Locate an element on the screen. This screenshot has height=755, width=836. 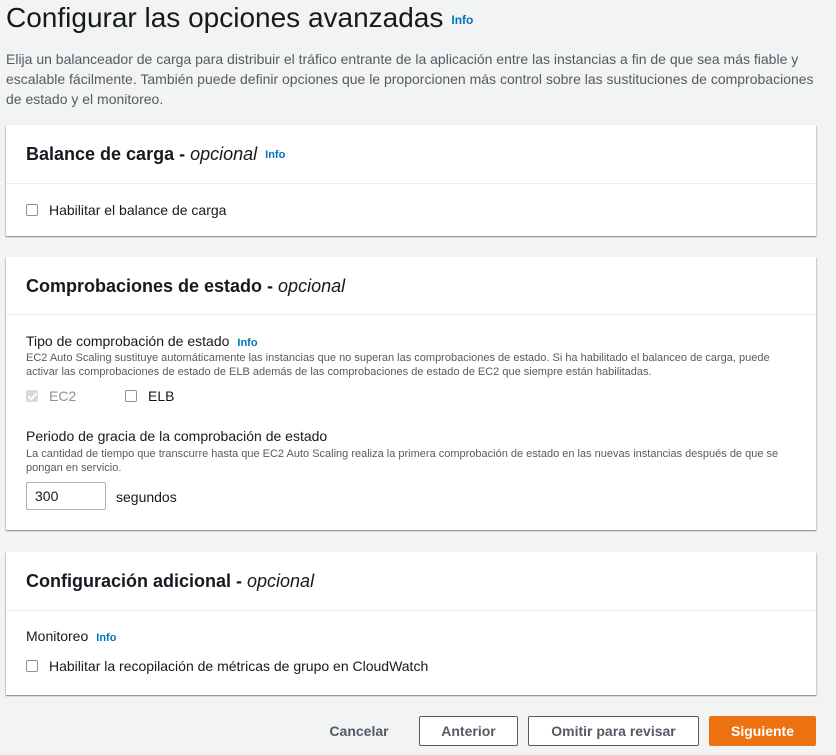
health-check-type-label: Tipo de comprobación de estado Info is located at coordinates (142, 341).